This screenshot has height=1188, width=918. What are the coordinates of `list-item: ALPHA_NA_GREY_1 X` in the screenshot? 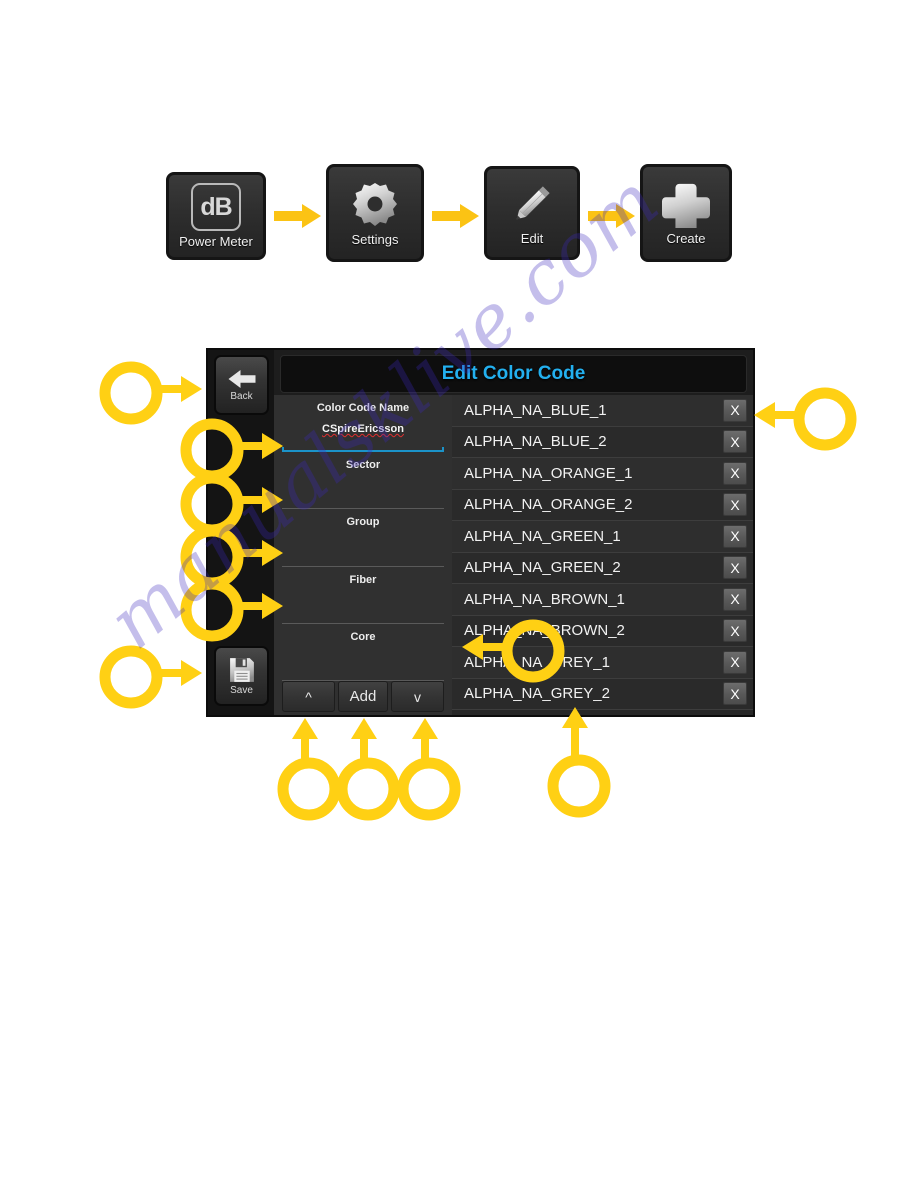 It's located at (602, 663).